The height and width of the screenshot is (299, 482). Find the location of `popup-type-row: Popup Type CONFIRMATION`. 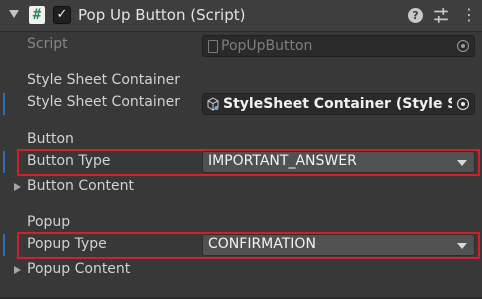

popup-type-row: Popup Type CONFIRMATION is located at coordinates (241, 245).